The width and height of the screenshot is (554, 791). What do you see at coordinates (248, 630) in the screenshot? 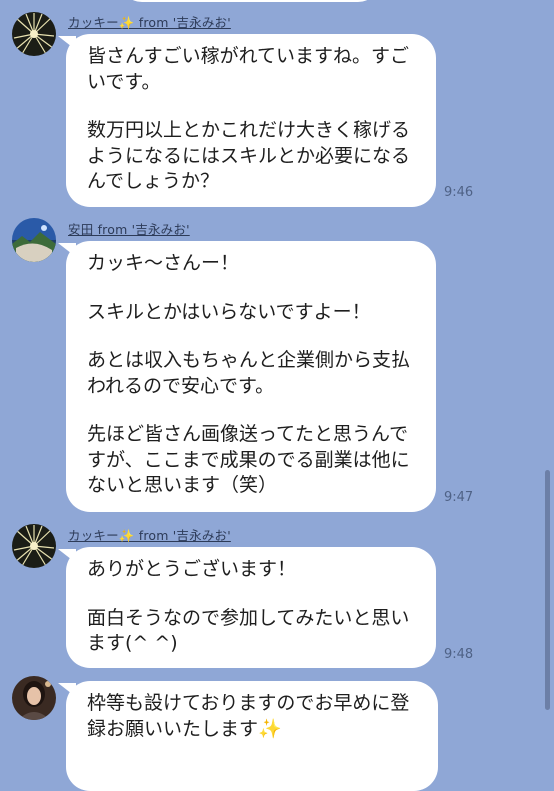
I see `message-text: 面白そうなので参加してみたいと思い ます(^ ^)` at bounding box center [248, 630].